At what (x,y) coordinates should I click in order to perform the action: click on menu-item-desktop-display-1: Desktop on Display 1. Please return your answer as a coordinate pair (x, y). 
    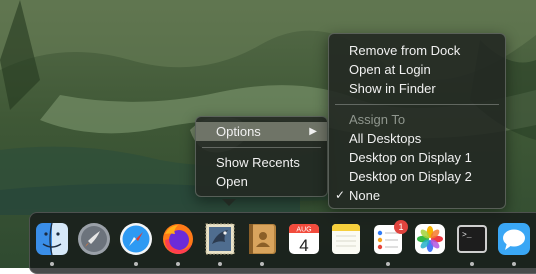
    Looking at the image, I should click on (417, 157).